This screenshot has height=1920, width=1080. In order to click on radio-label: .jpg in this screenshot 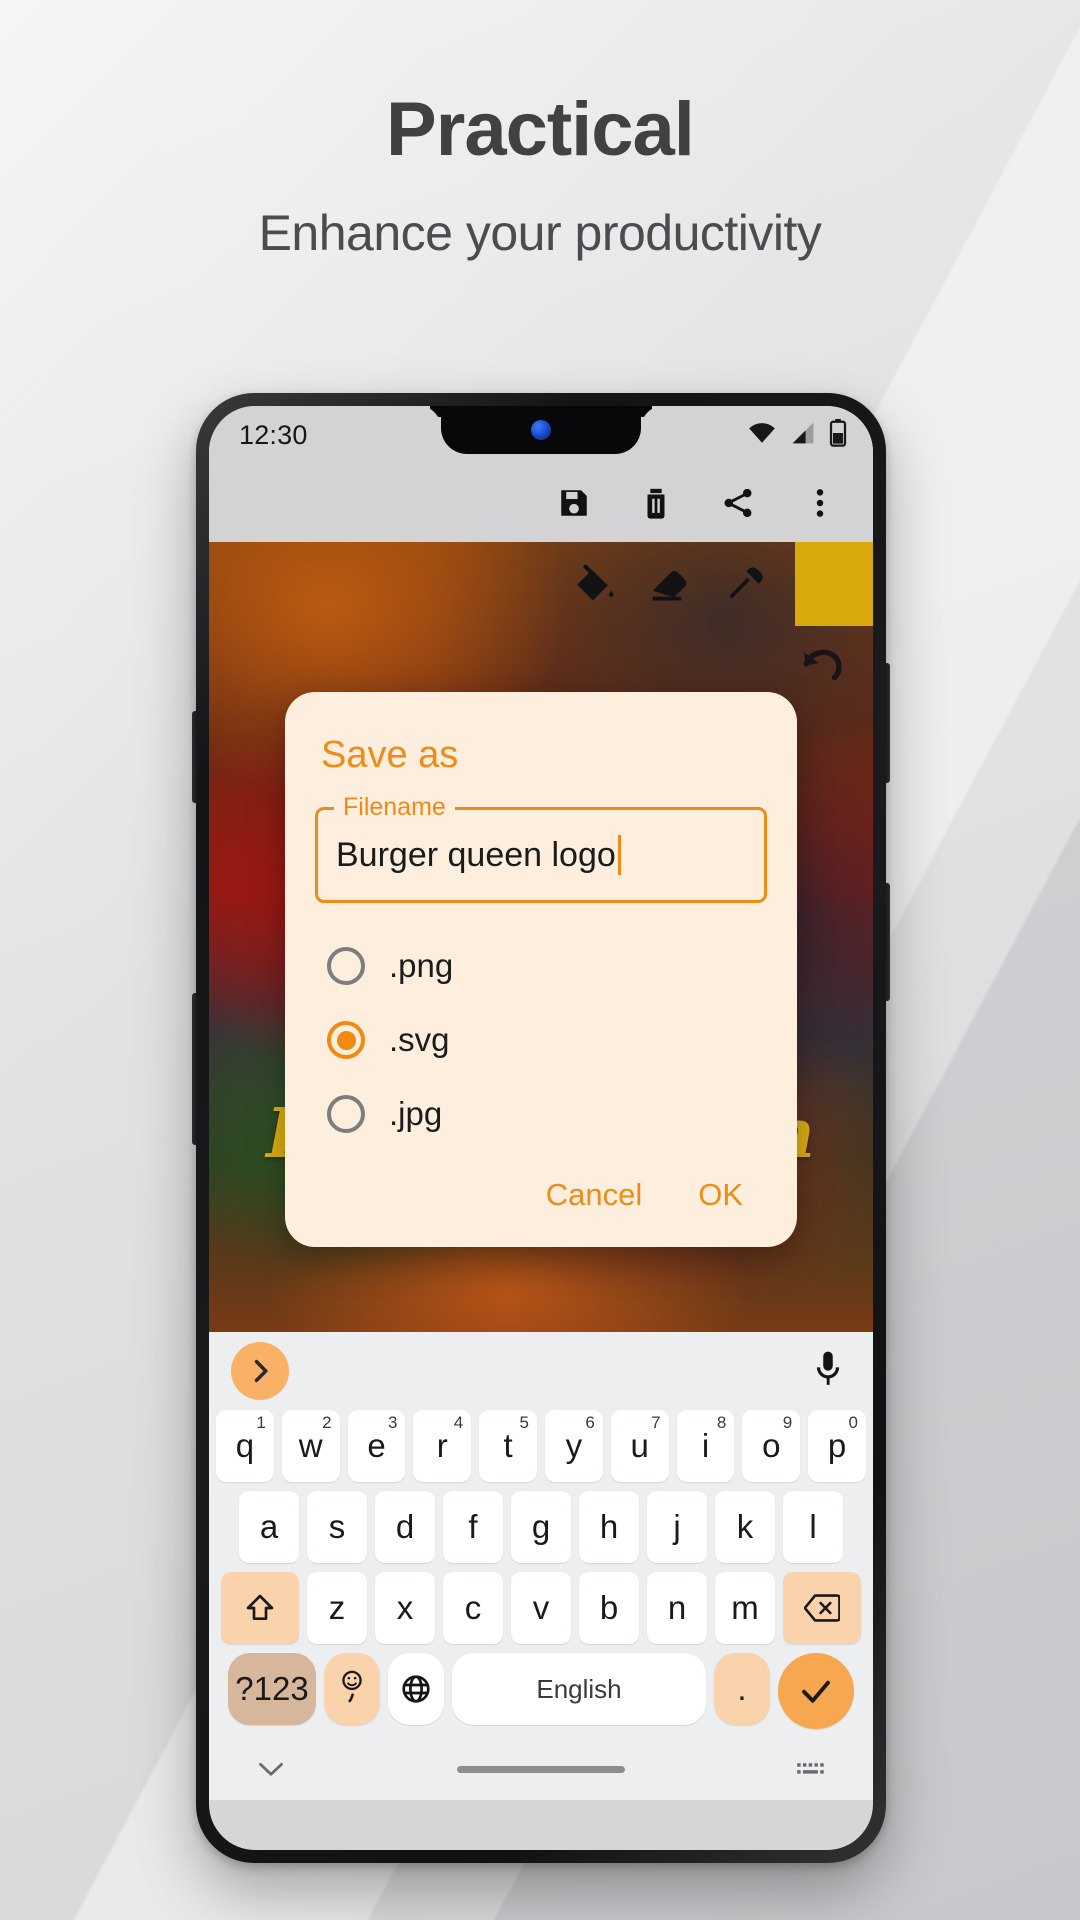, I will do `click(416, 1113)`.